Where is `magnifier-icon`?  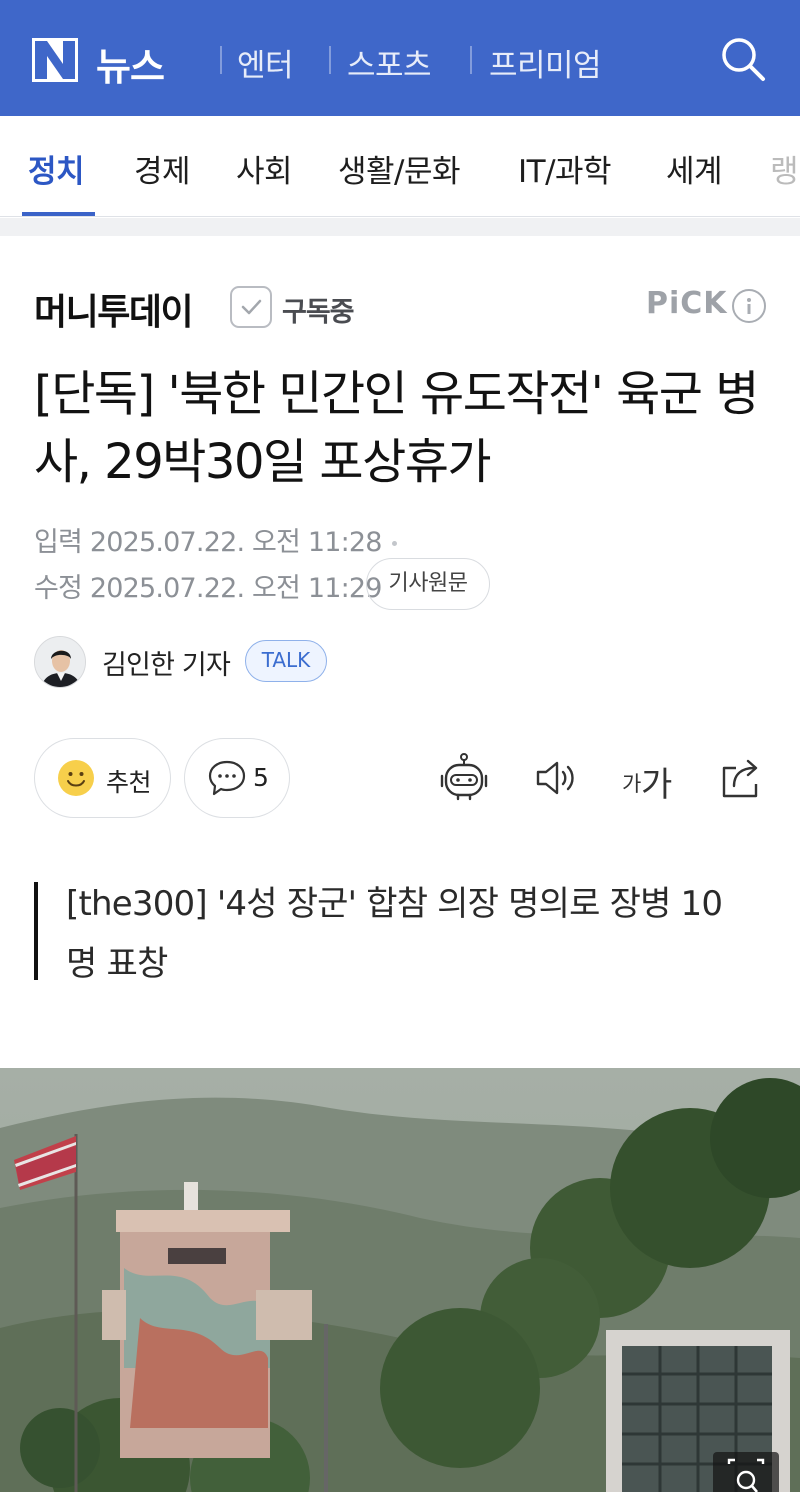 magnifier-icon is located at coordinates (746, 1475).